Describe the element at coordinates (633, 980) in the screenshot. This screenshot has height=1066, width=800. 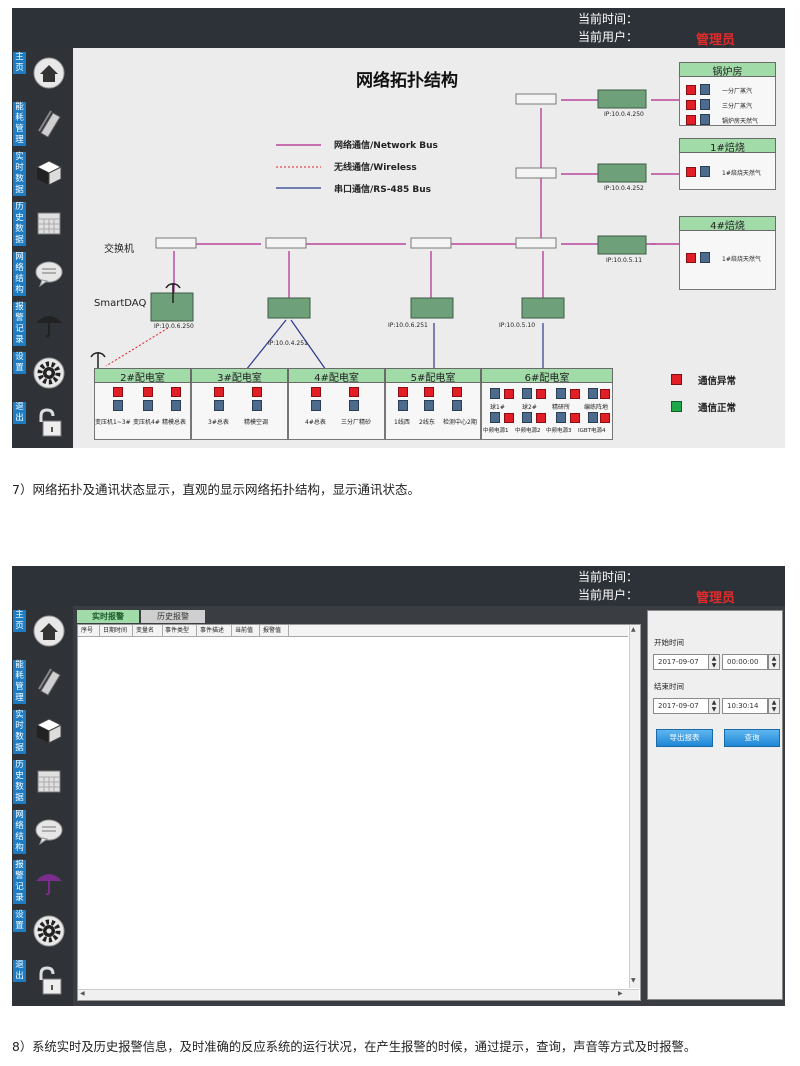
I see `scroll-down-icon: ▼` at that location.